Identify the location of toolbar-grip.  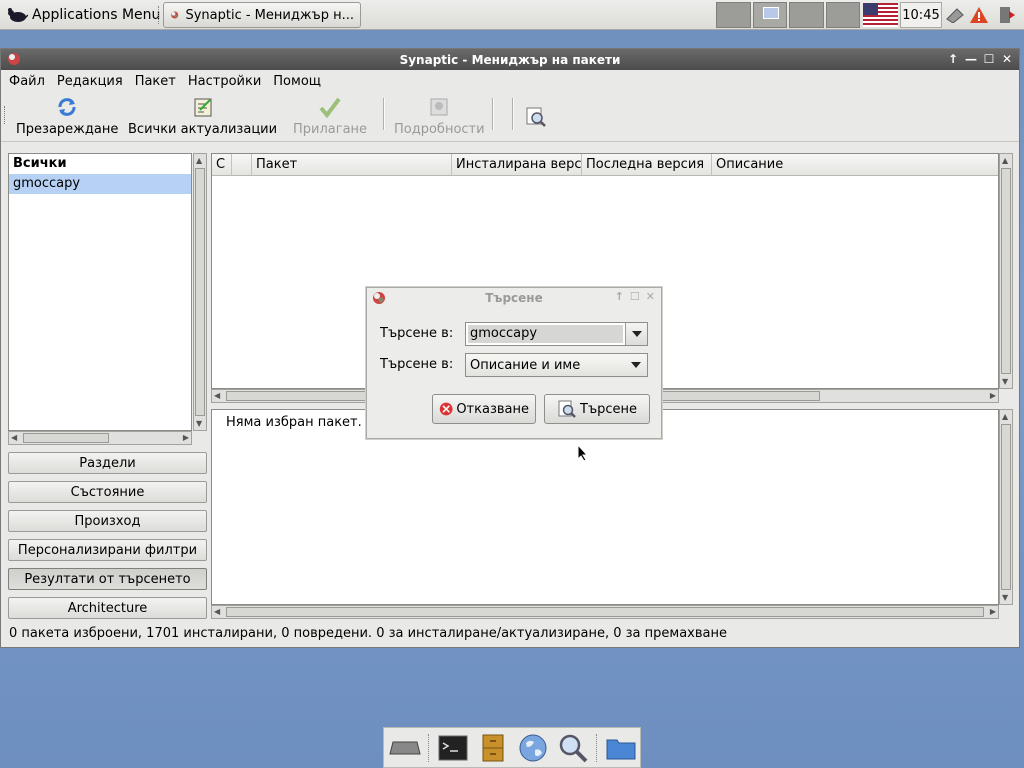
(5, 115).